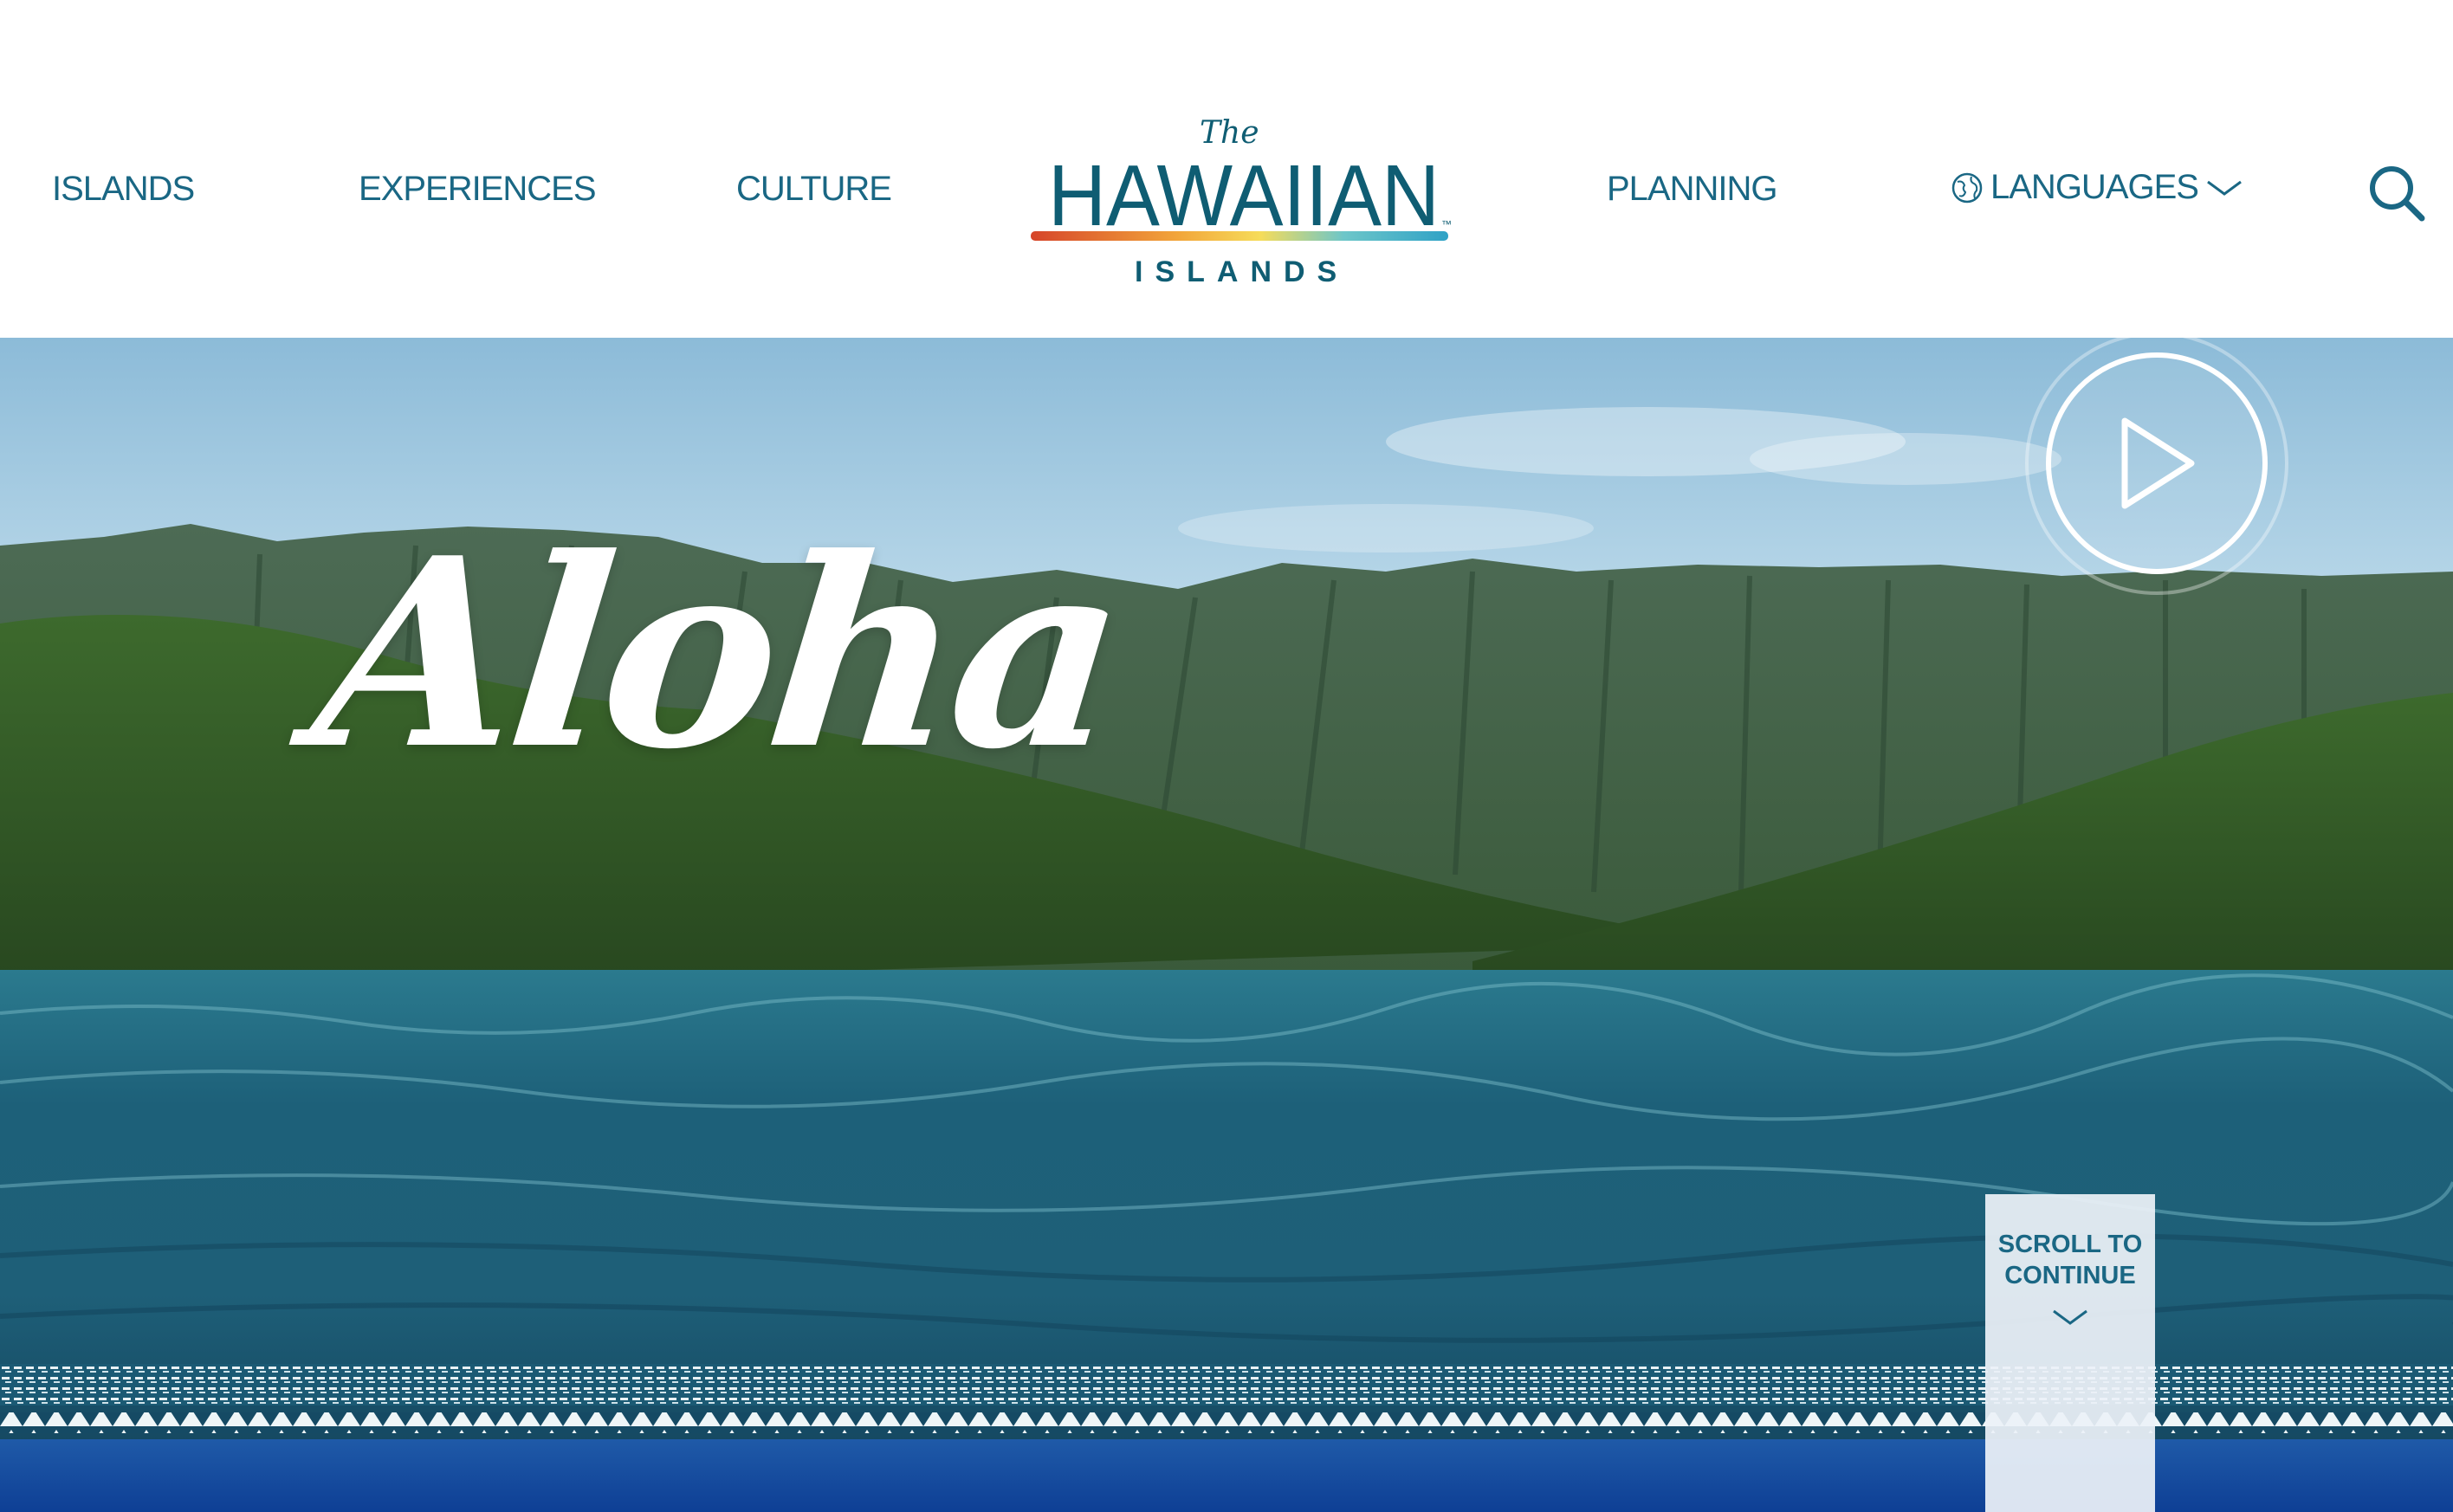 The image size is (2453, 1512). I want to click on scroll-label: SCROLL TO CONTINUE, so click(2070, 1260).